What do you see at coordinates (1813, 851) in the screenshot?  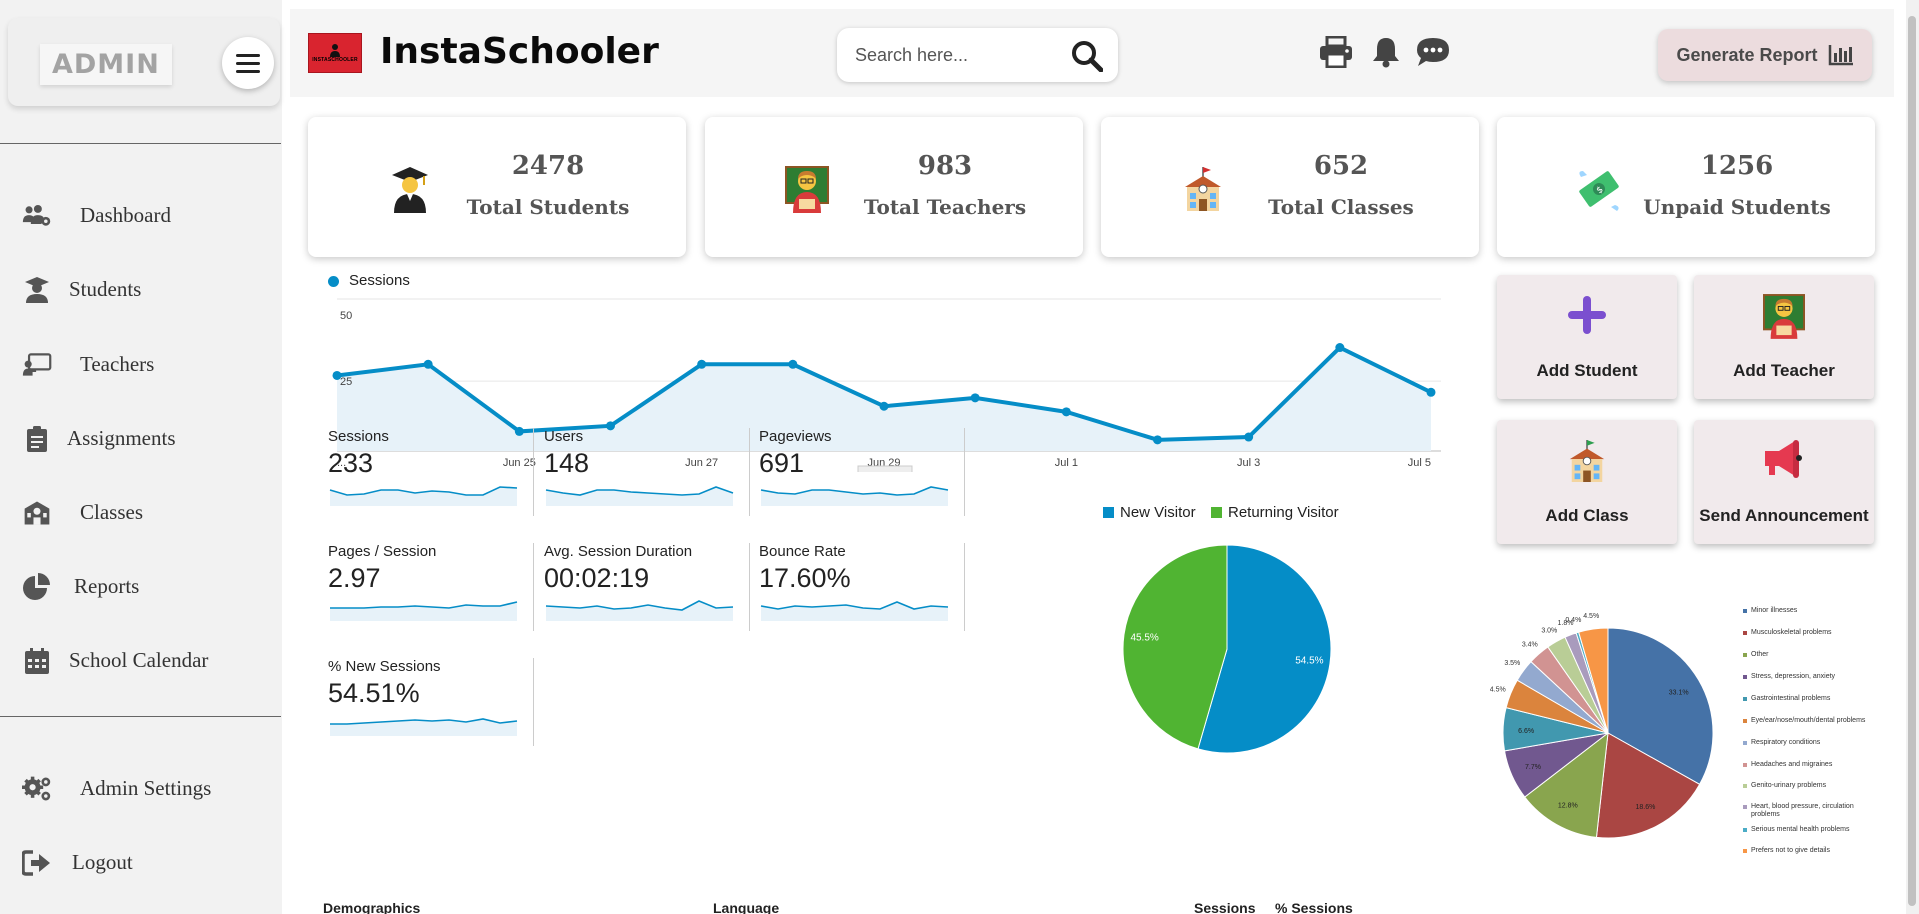 I see `health-legend-item: Prefers not to give details` at bounding box center [1813, 851].